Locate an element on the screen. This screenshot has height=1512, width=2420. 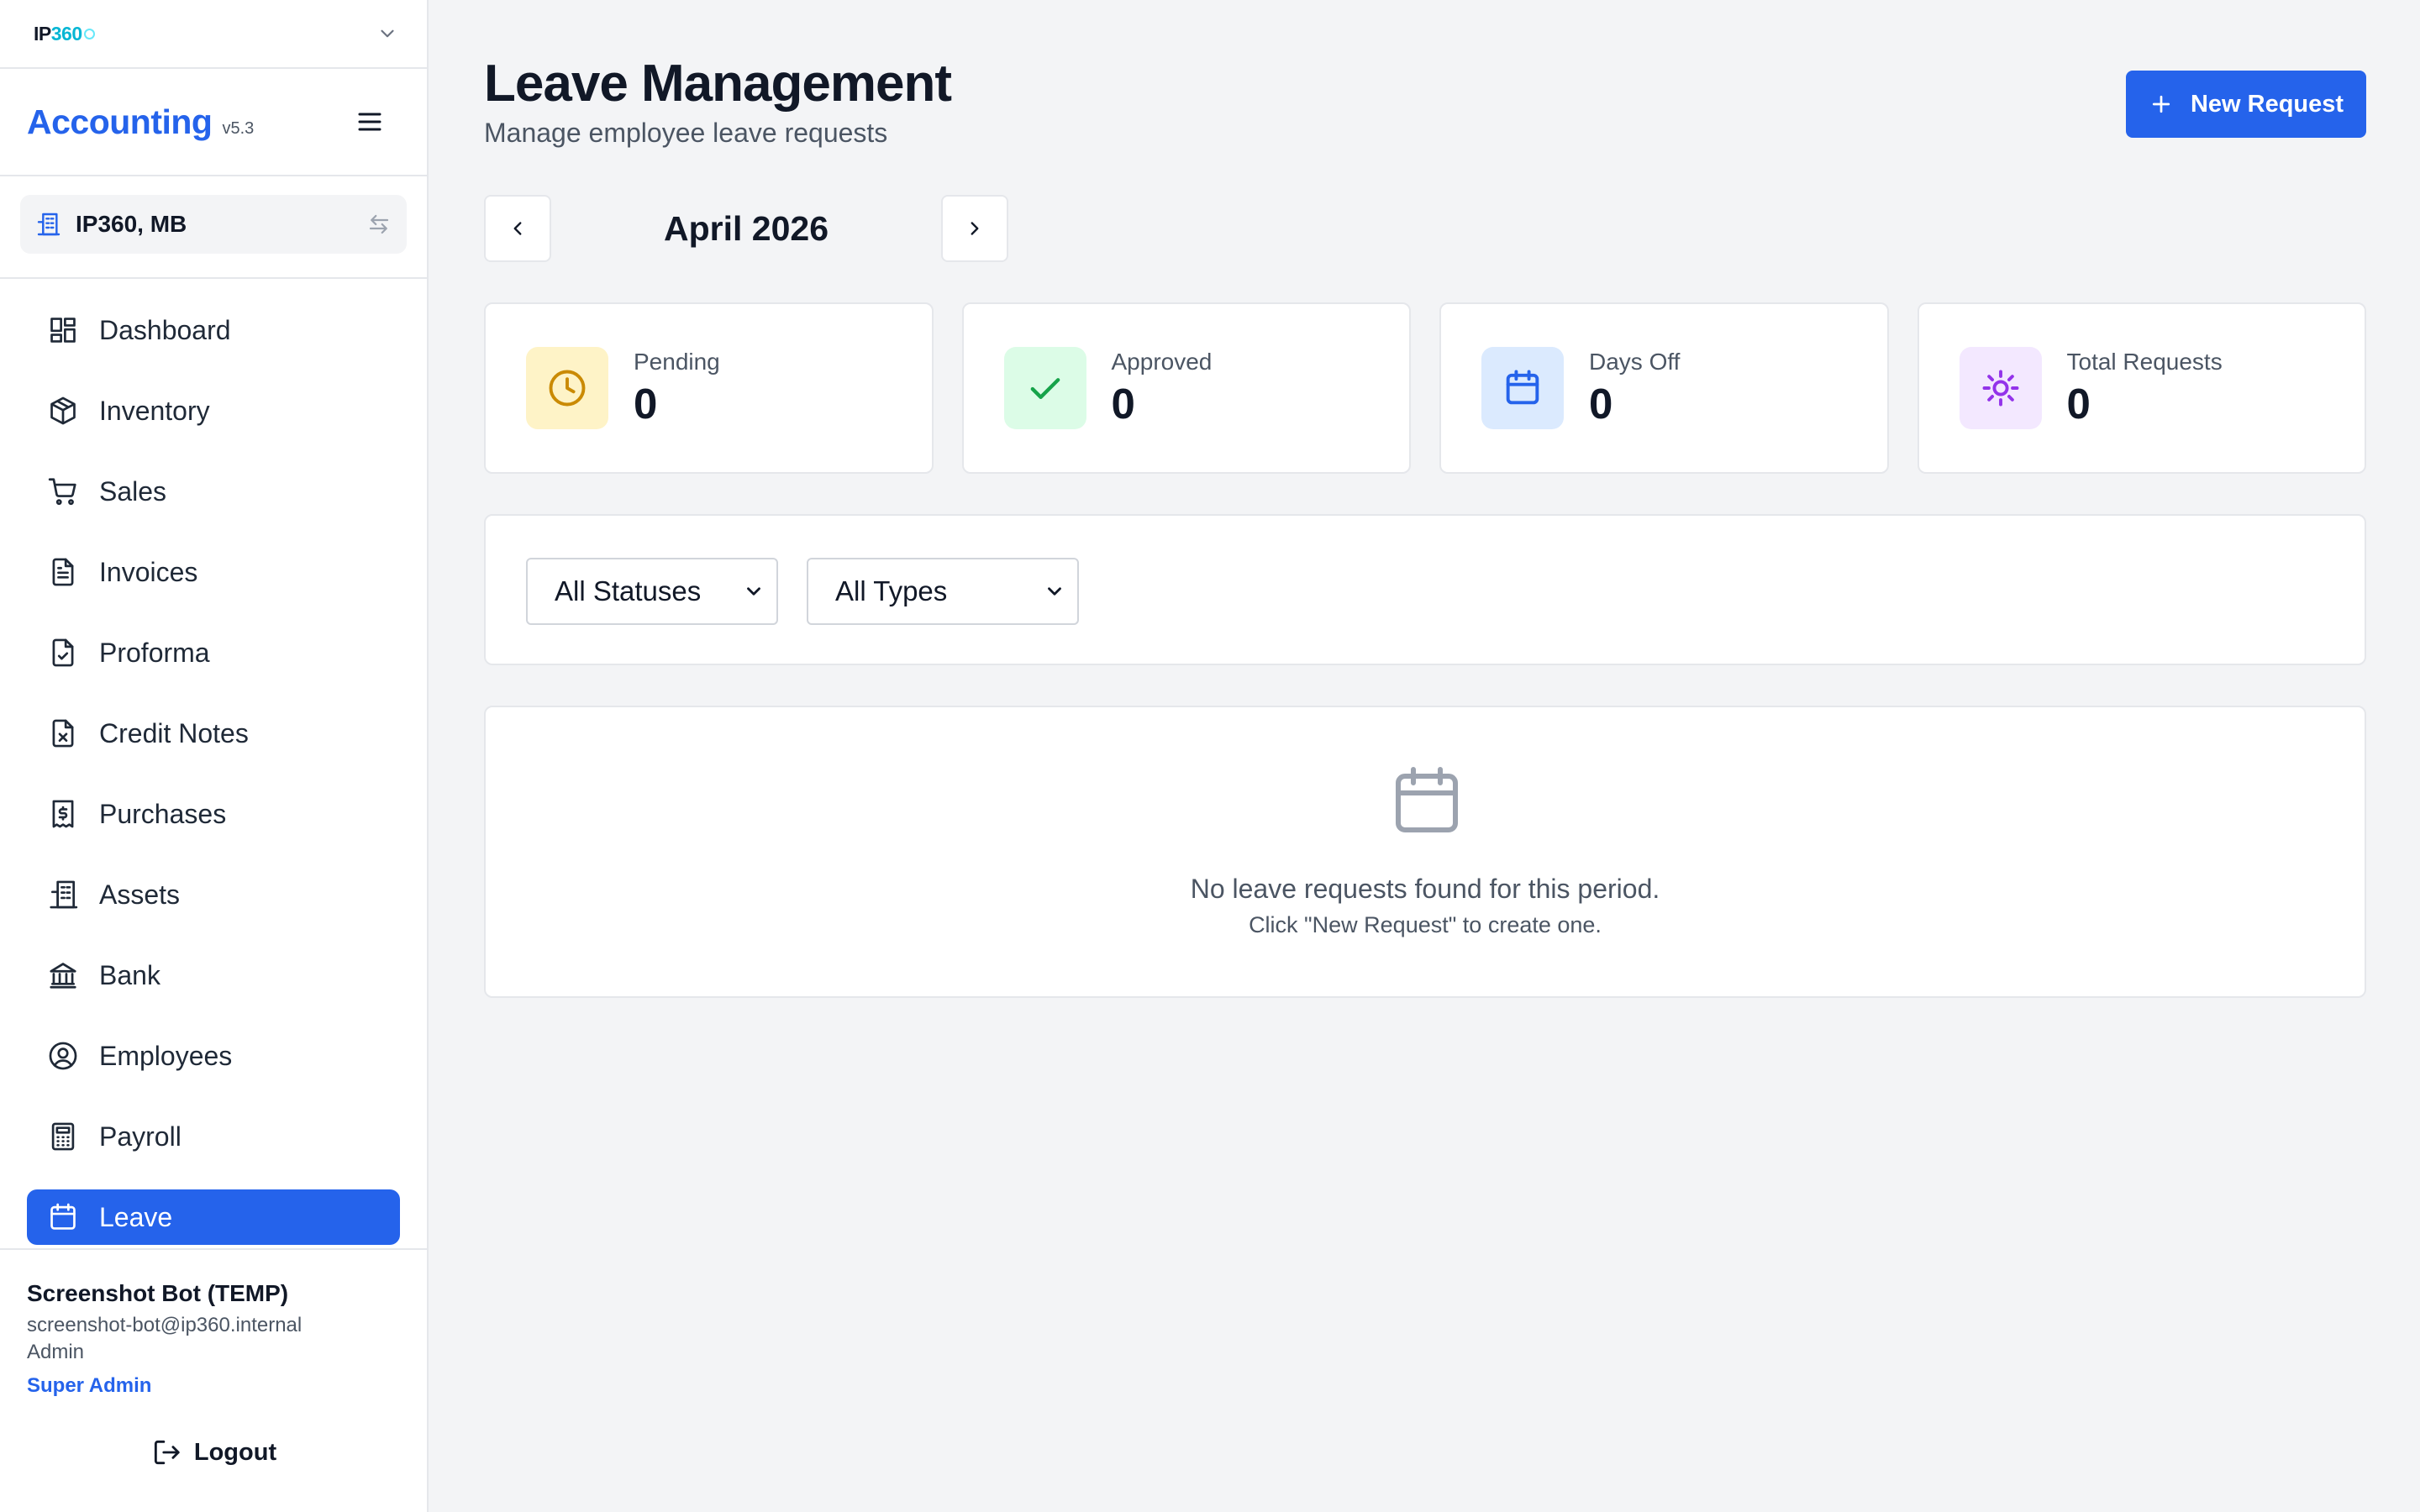
sidebar-item-label: Employees is located at coordinates (166, 1055).